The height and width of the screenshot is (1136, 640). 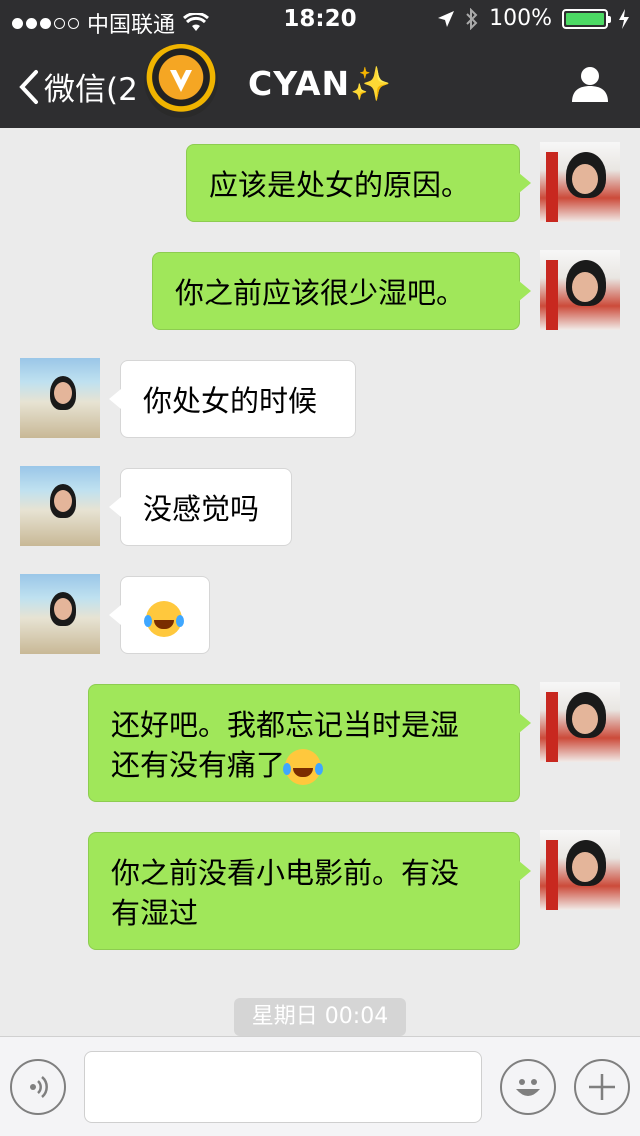 What do you see at coordinates (181, 81) in the screenshot?
I see `floating-badge-icon` at bounding box center [181, 81].